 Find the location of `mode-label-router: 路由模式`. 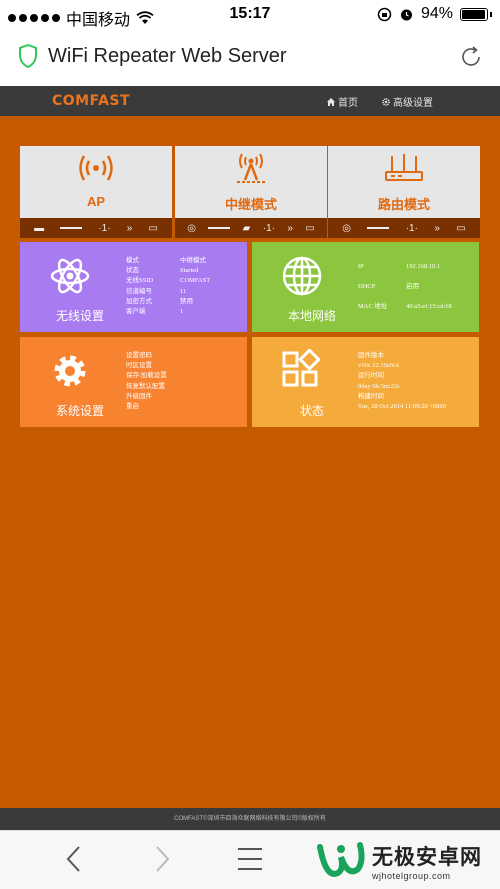

mode-label-router: 路由模式 is located at coordinates (403, 204).